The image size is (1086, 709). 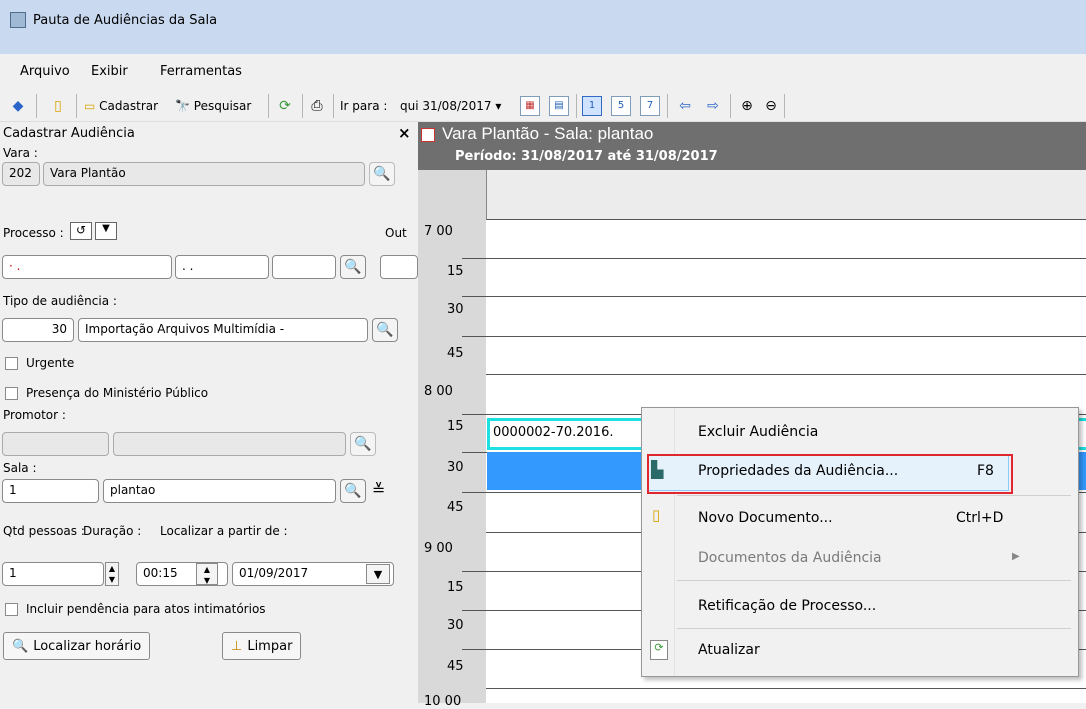 What do you see at coordinates (790, 558) in the screenshot?
I see `menu-item-documentos: Documentos da Audiência` at bounding box center [790, 558].